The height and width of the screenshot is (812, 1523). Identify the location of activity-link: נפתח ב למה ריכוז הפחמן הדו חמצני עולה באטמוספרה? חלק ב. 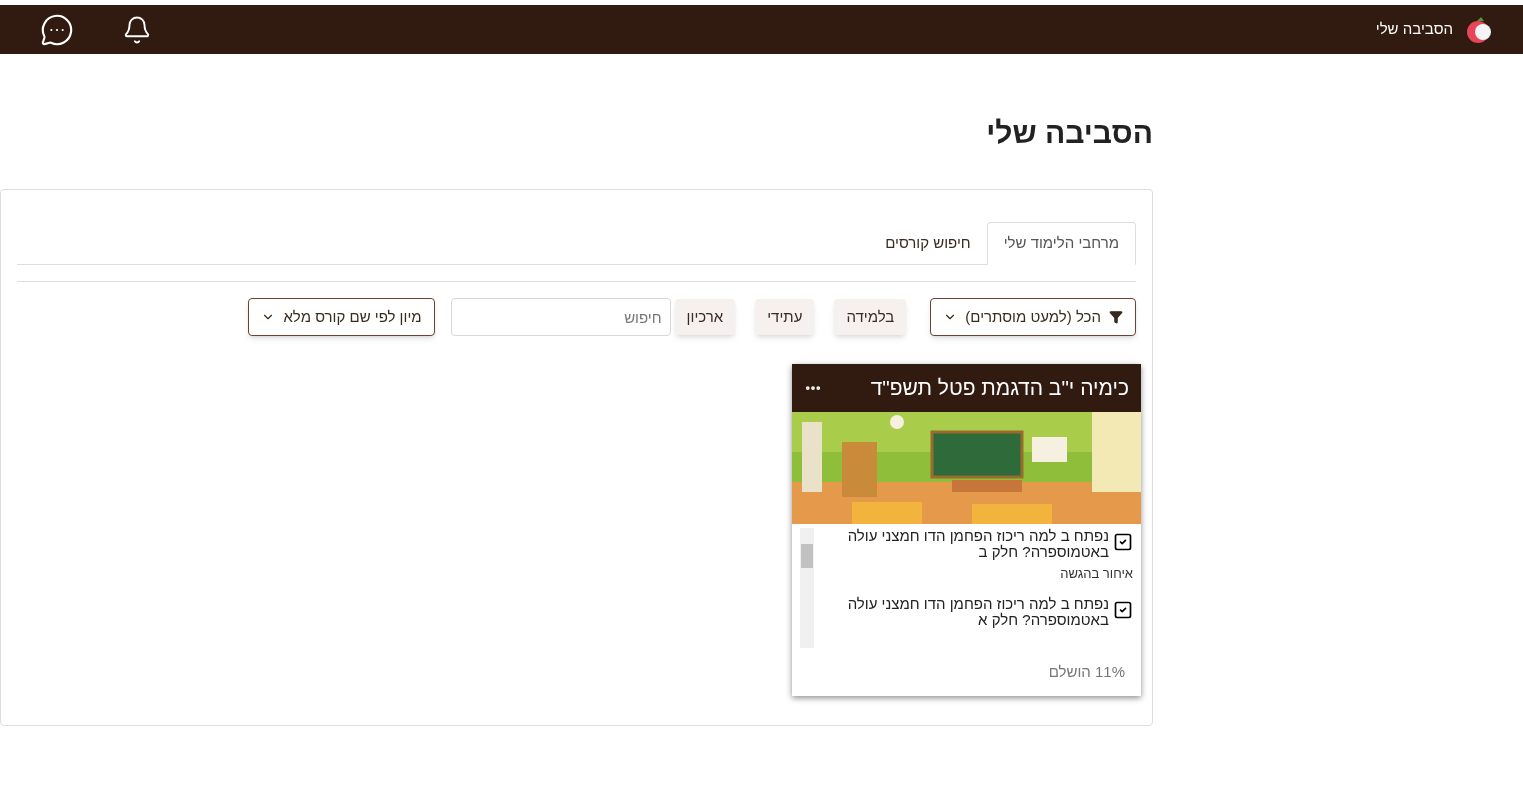
(965, 544).